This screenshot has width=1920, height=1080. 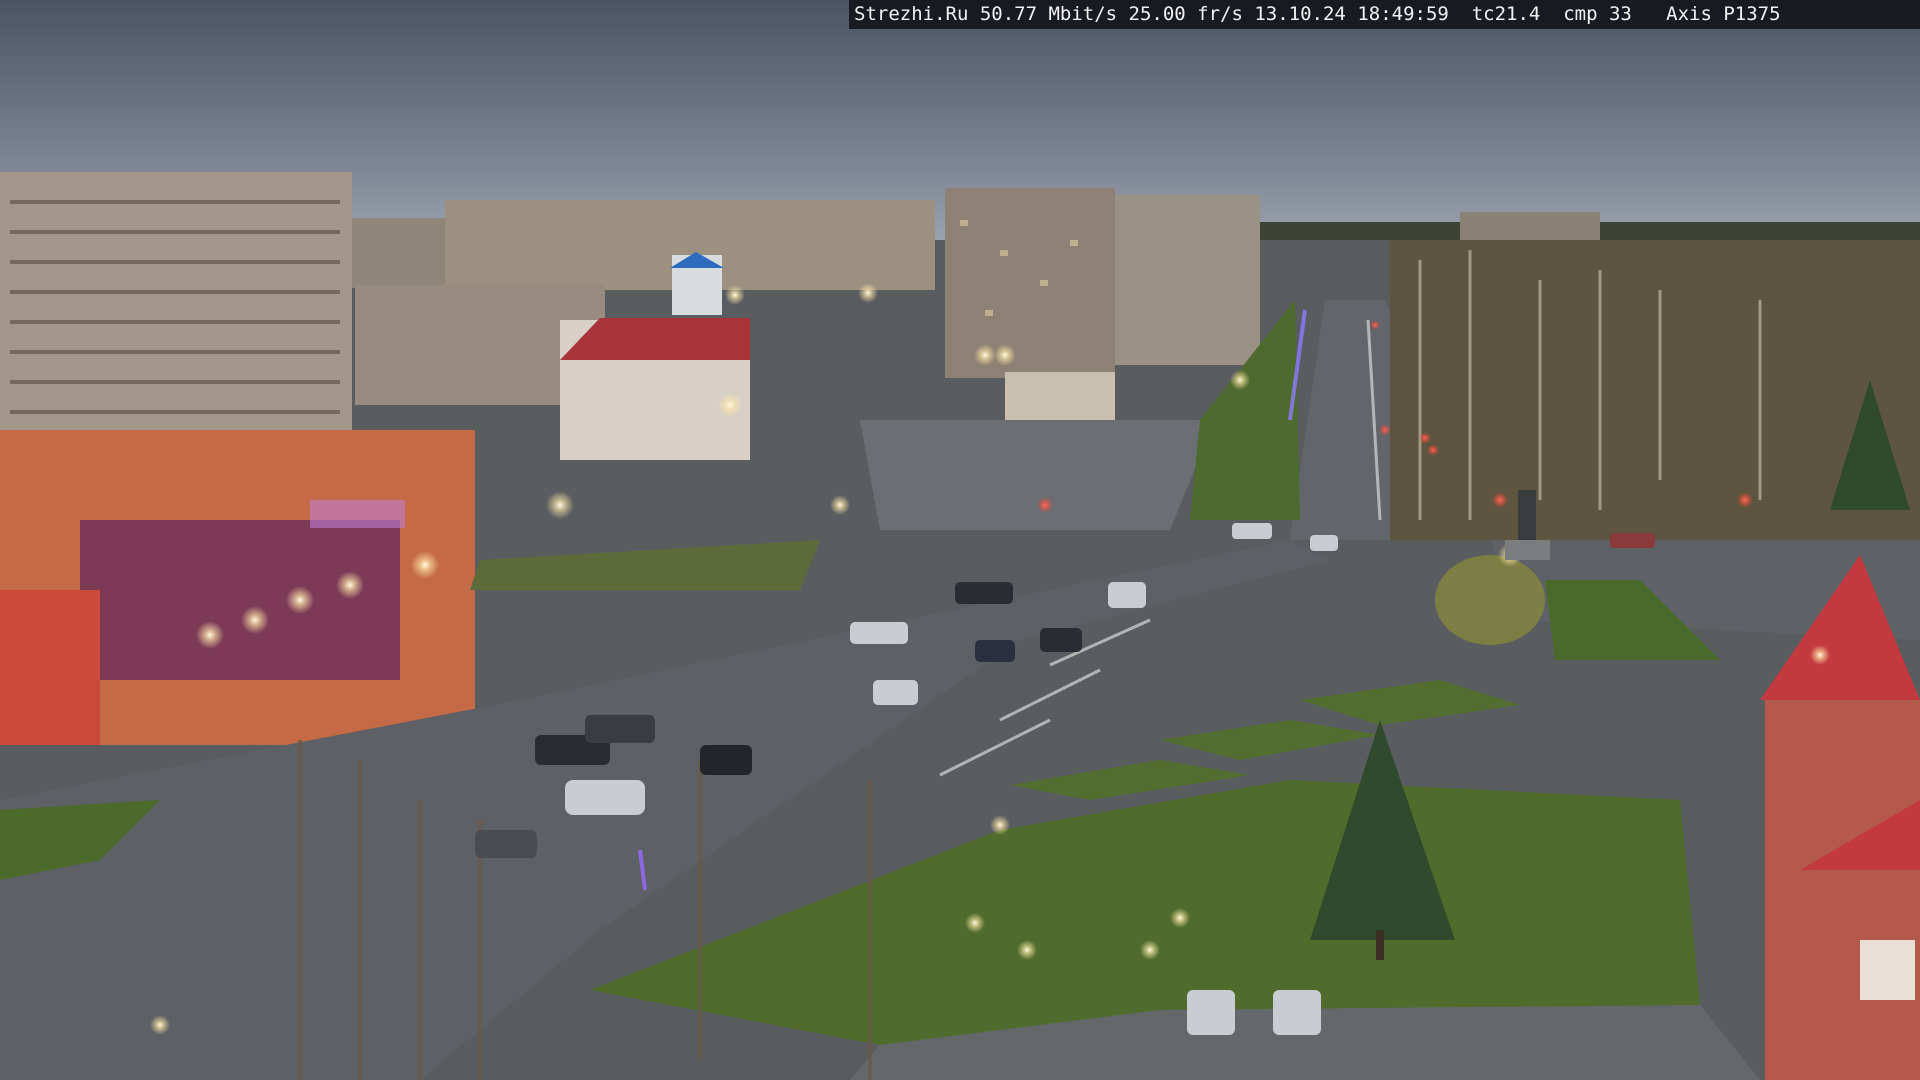 What do you see at coordinates (1060, 396) in the screenshot?
I see `low-building` at bounding box center [1060, 396].